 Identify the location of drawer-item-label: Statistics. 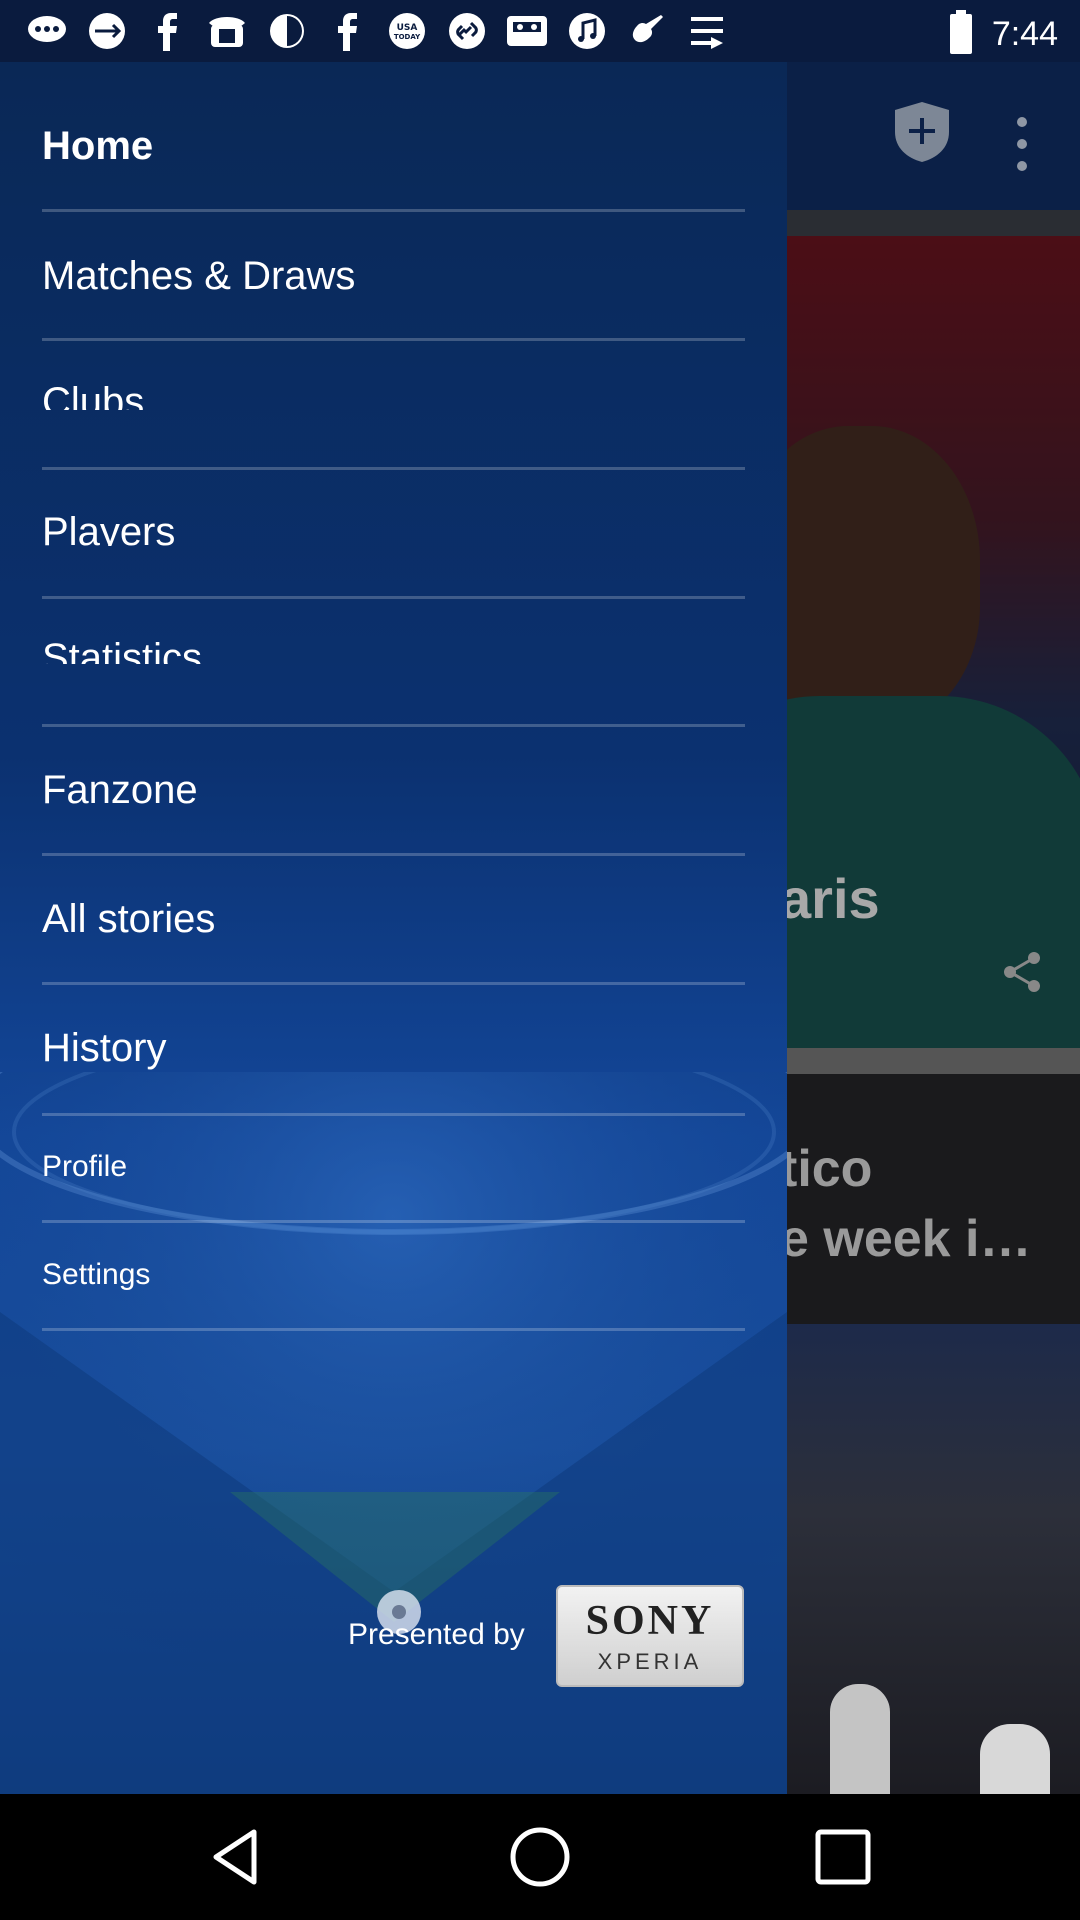
(122, 650).